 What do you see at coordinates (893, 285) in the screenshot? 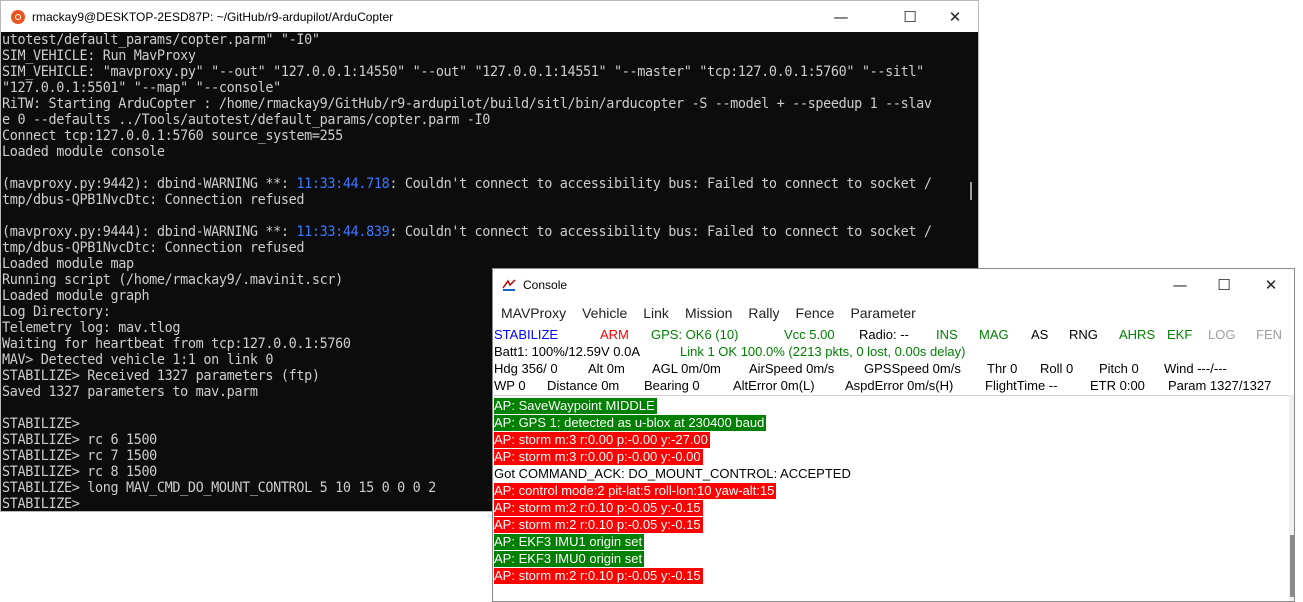
I see `console-titlebar: Console — ☐ ✕` at bounding box center [893, 285].